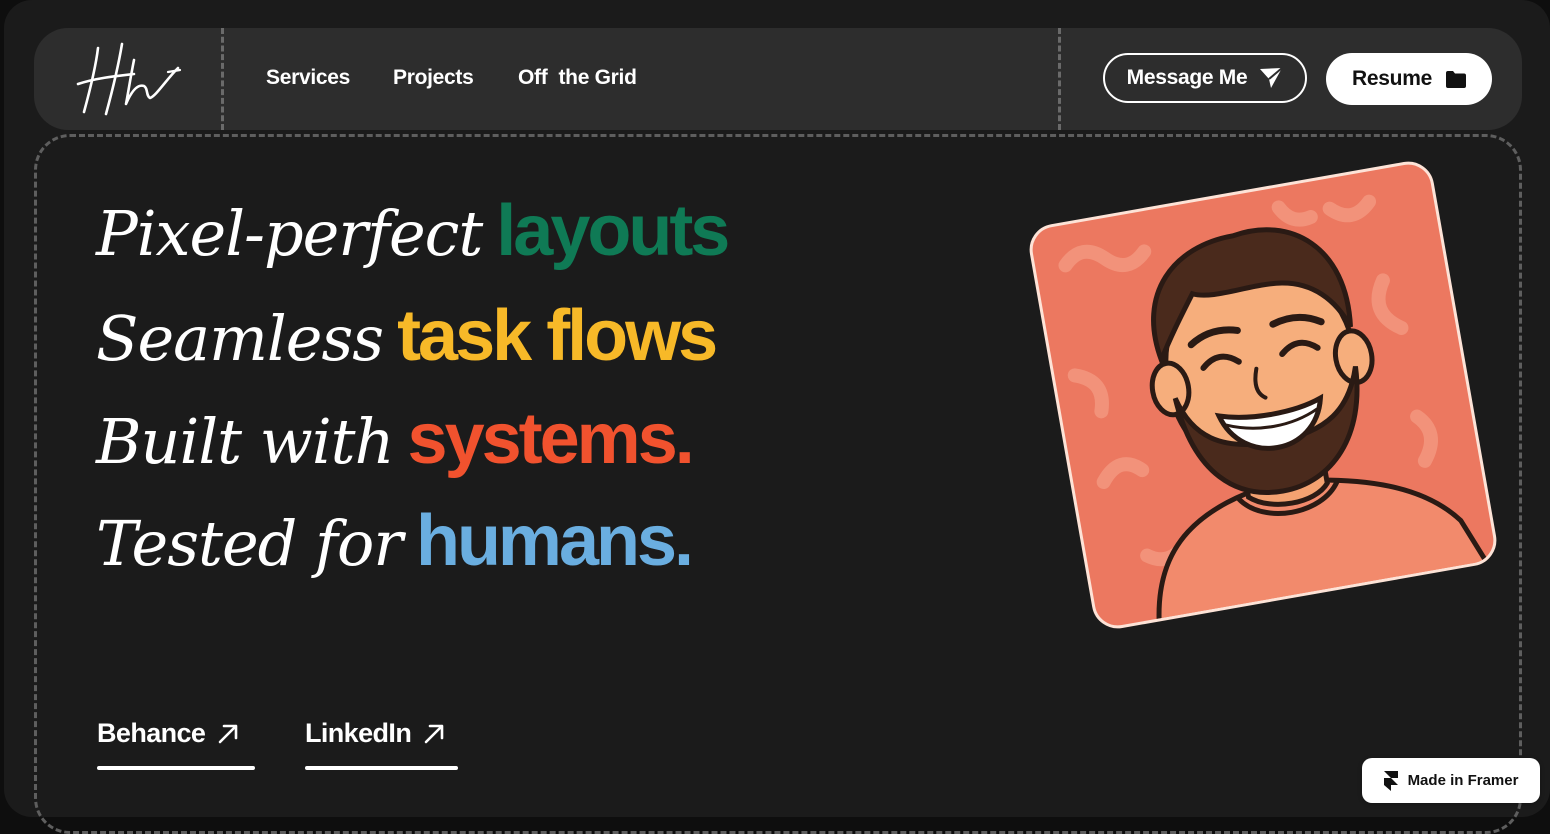  What do you see at coordinates (554, 541) in the screenshot?
I see `headline-accent-4: humans.` at bounding box center [554, 541].